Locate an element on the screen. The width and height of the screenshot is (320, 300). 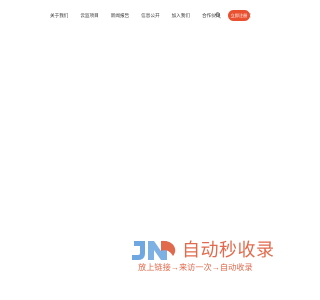
nav-item-news: 新闻报告 is located at coordinates (120, 16).